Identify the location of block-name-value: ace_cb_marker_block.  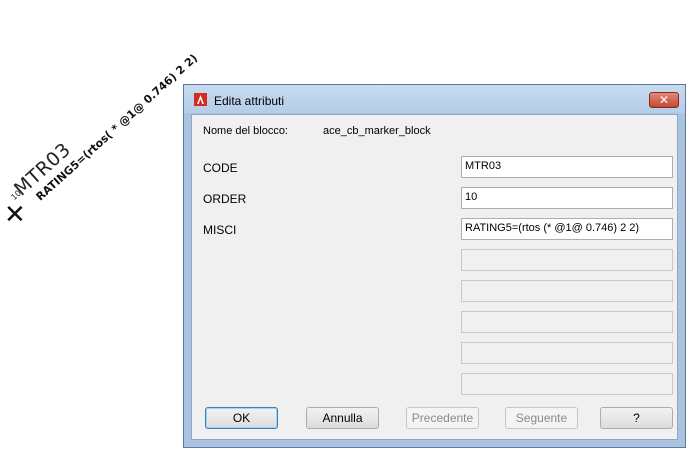
(377, 131).